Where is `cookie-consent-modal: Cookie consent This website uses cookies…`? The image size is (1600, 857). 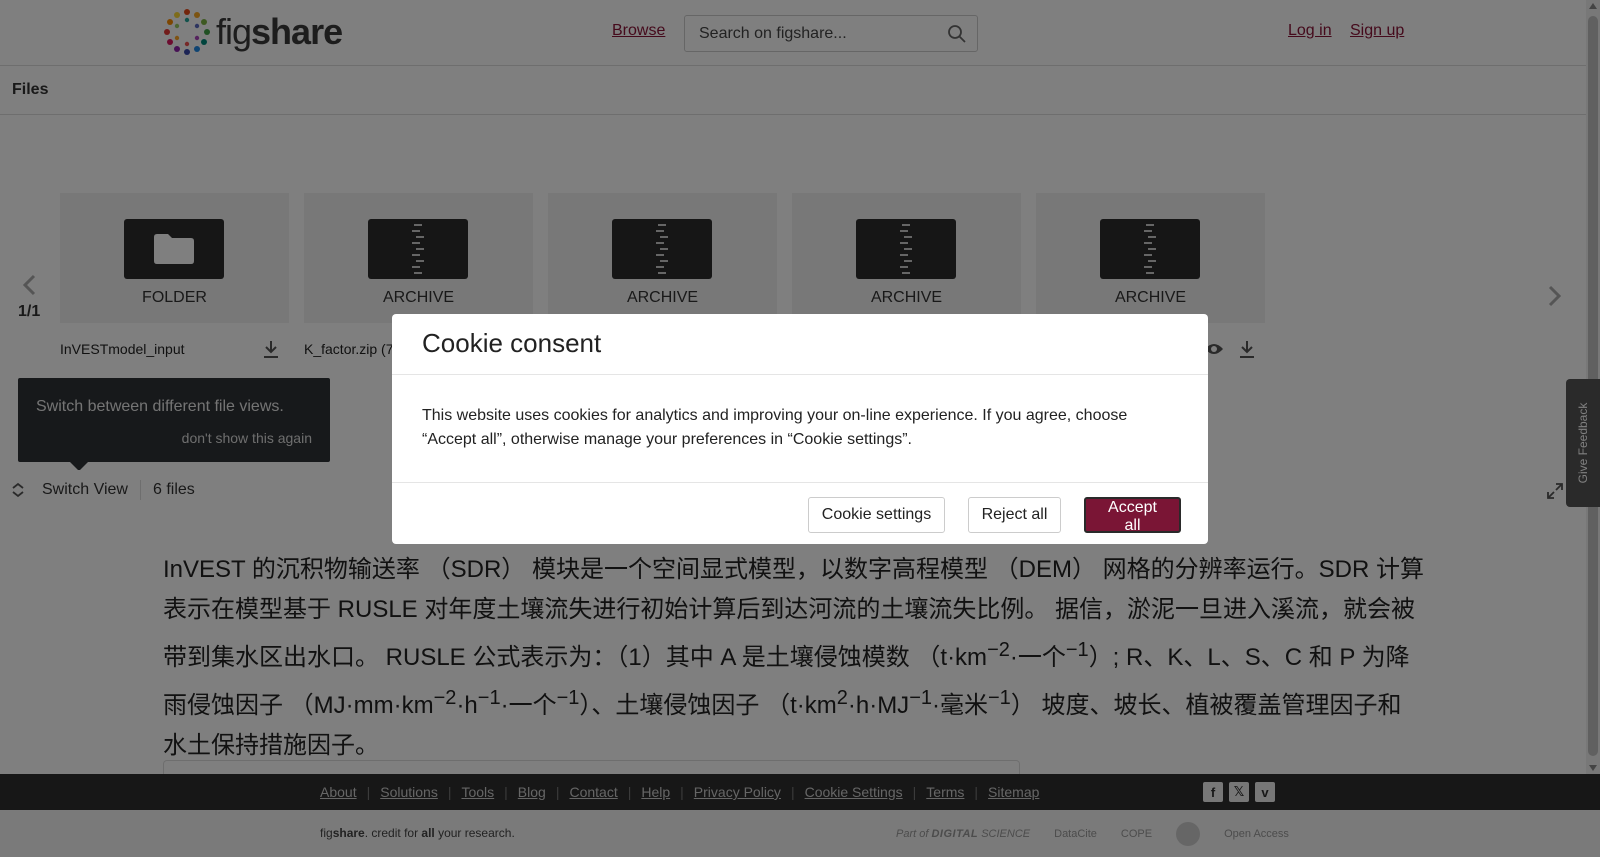
cookie-consent-modal: Cookie consent This website uses cookies… is located at coordinates (800, 429).